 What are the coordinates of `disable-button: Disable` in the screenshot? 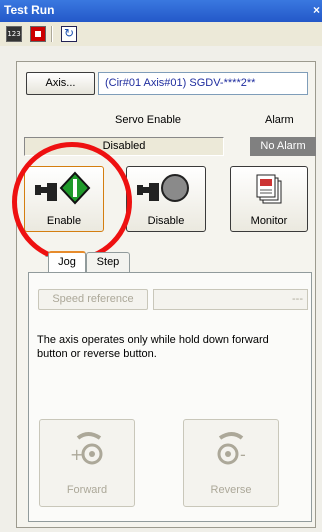 It's located at (166, 199).